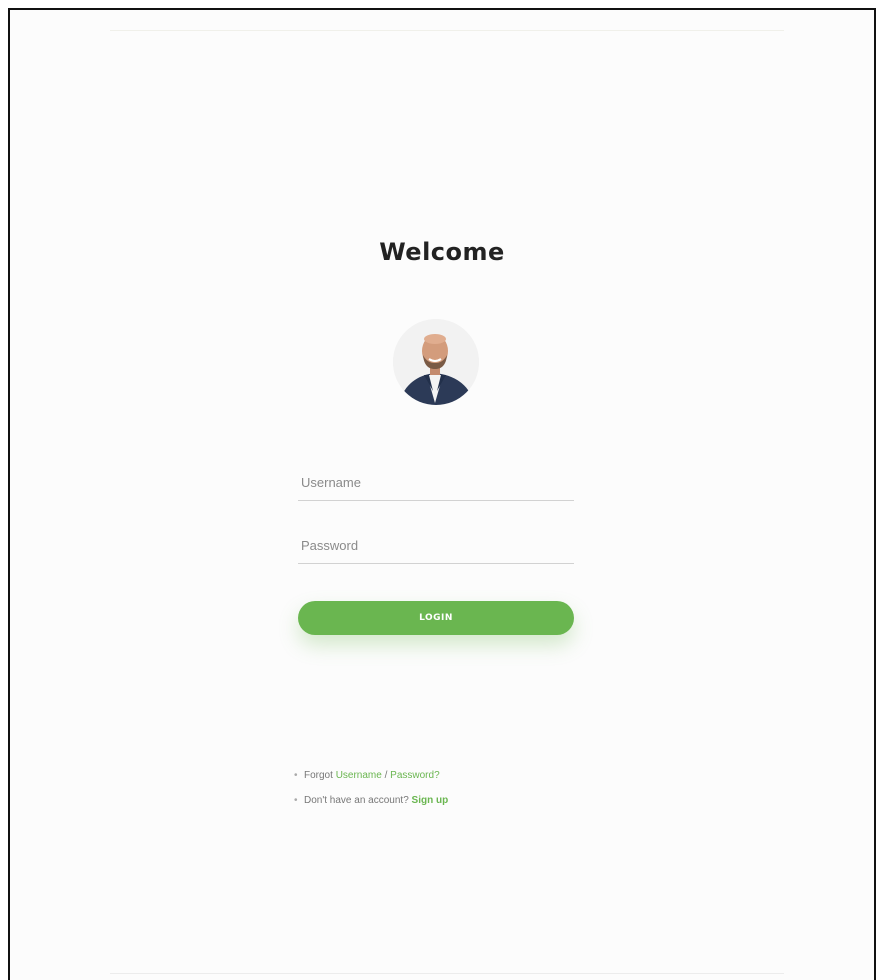 Image resolution: width=878 pixels, height=980 pixels. What do you see at coordinates (436, 618) in the screenshot?
I see `login-button: LOGIN` at bounding box center [436, 618].